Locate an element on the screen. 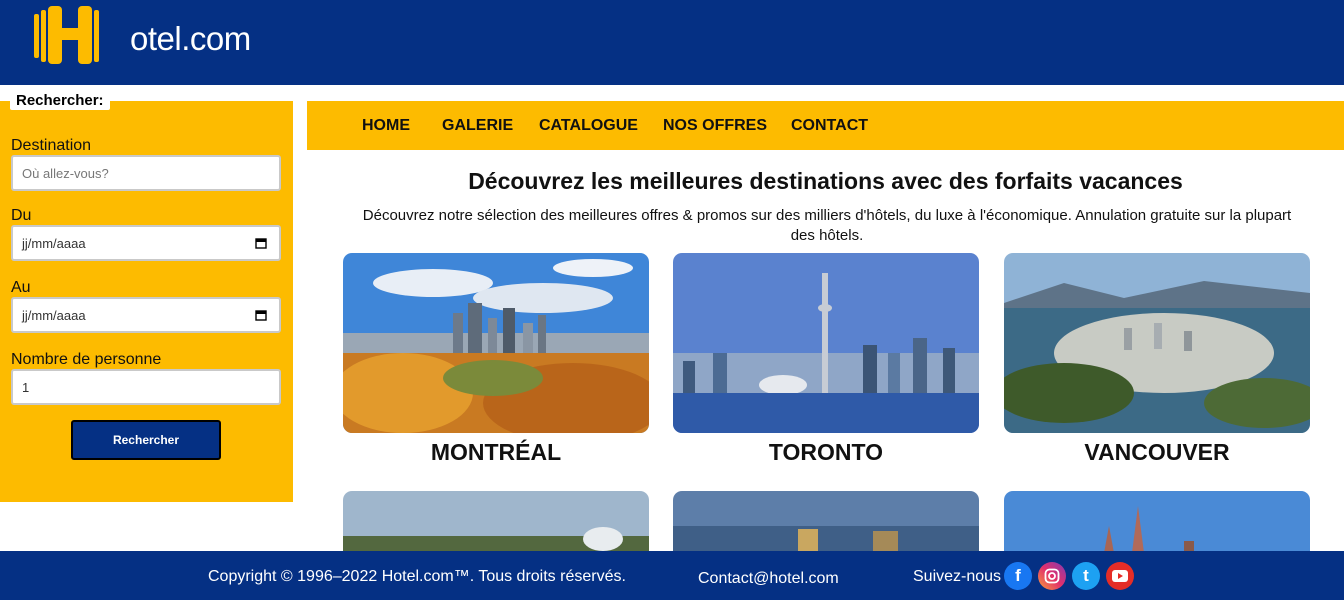 The width and height of the screenshot is (1344, 600). nav-home: HOME is located at coordinates (386, 126).